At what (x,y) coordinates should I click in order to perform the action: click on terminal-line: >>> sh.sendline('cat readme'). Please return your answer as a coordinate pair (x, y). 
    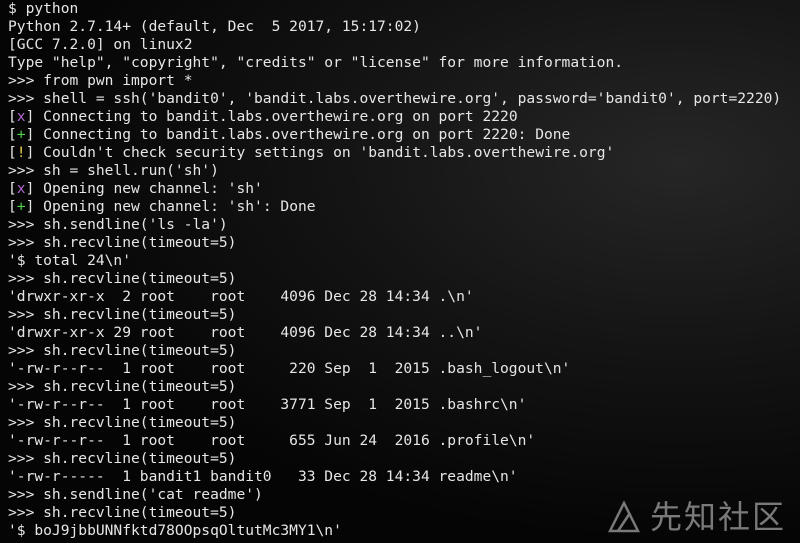
    Looking at the image, I should click on (404, 495).